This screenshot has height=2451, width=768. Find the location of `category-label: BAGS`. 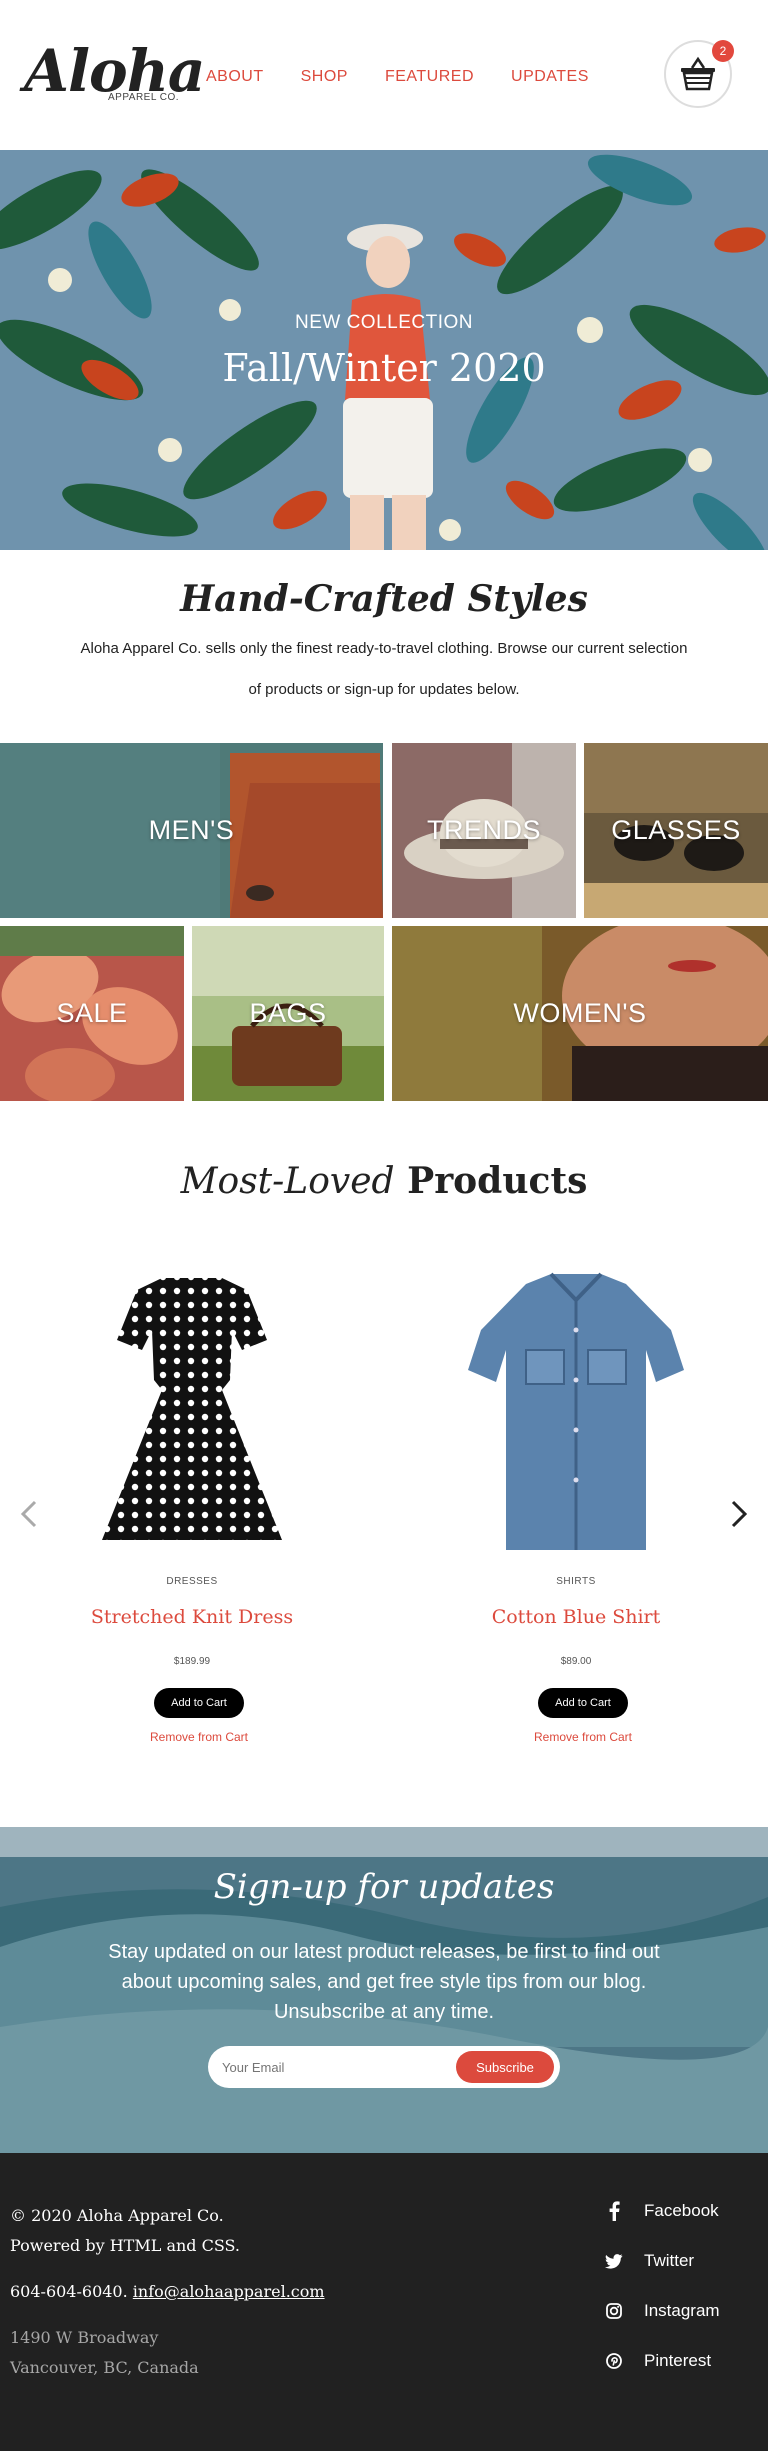

category-label: BAGS is located at coordinates (288, 1013).